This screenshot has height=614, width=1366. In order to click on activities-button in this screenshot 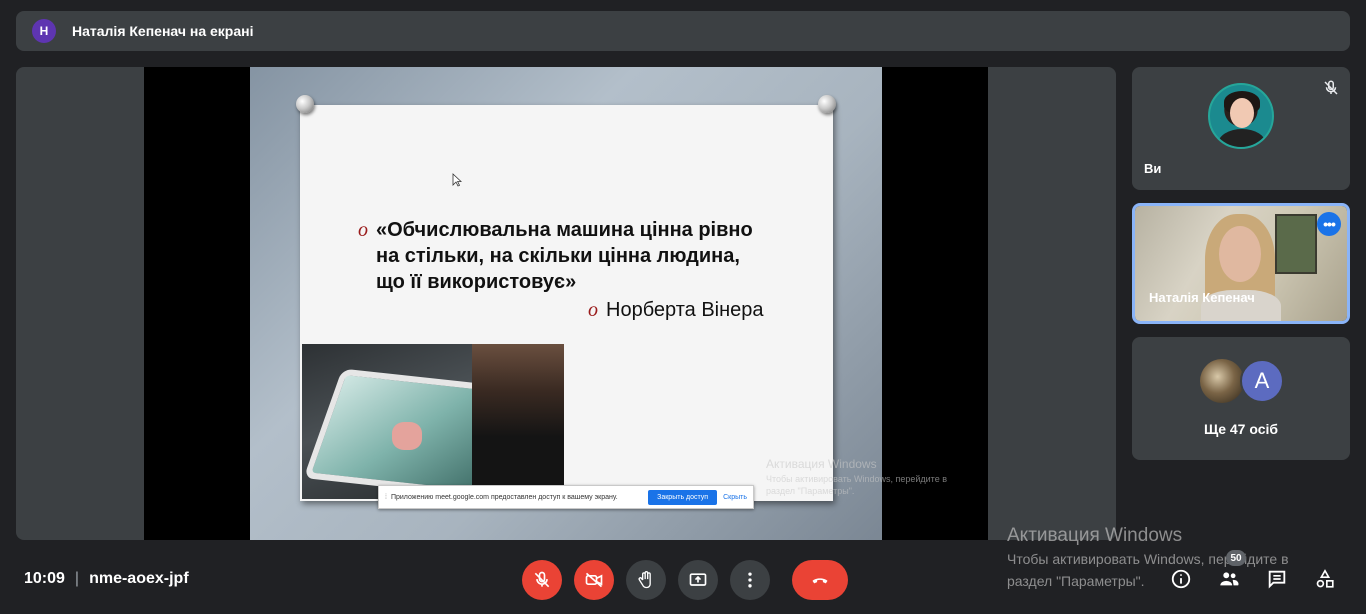, I will do `click(1325, 579)`.